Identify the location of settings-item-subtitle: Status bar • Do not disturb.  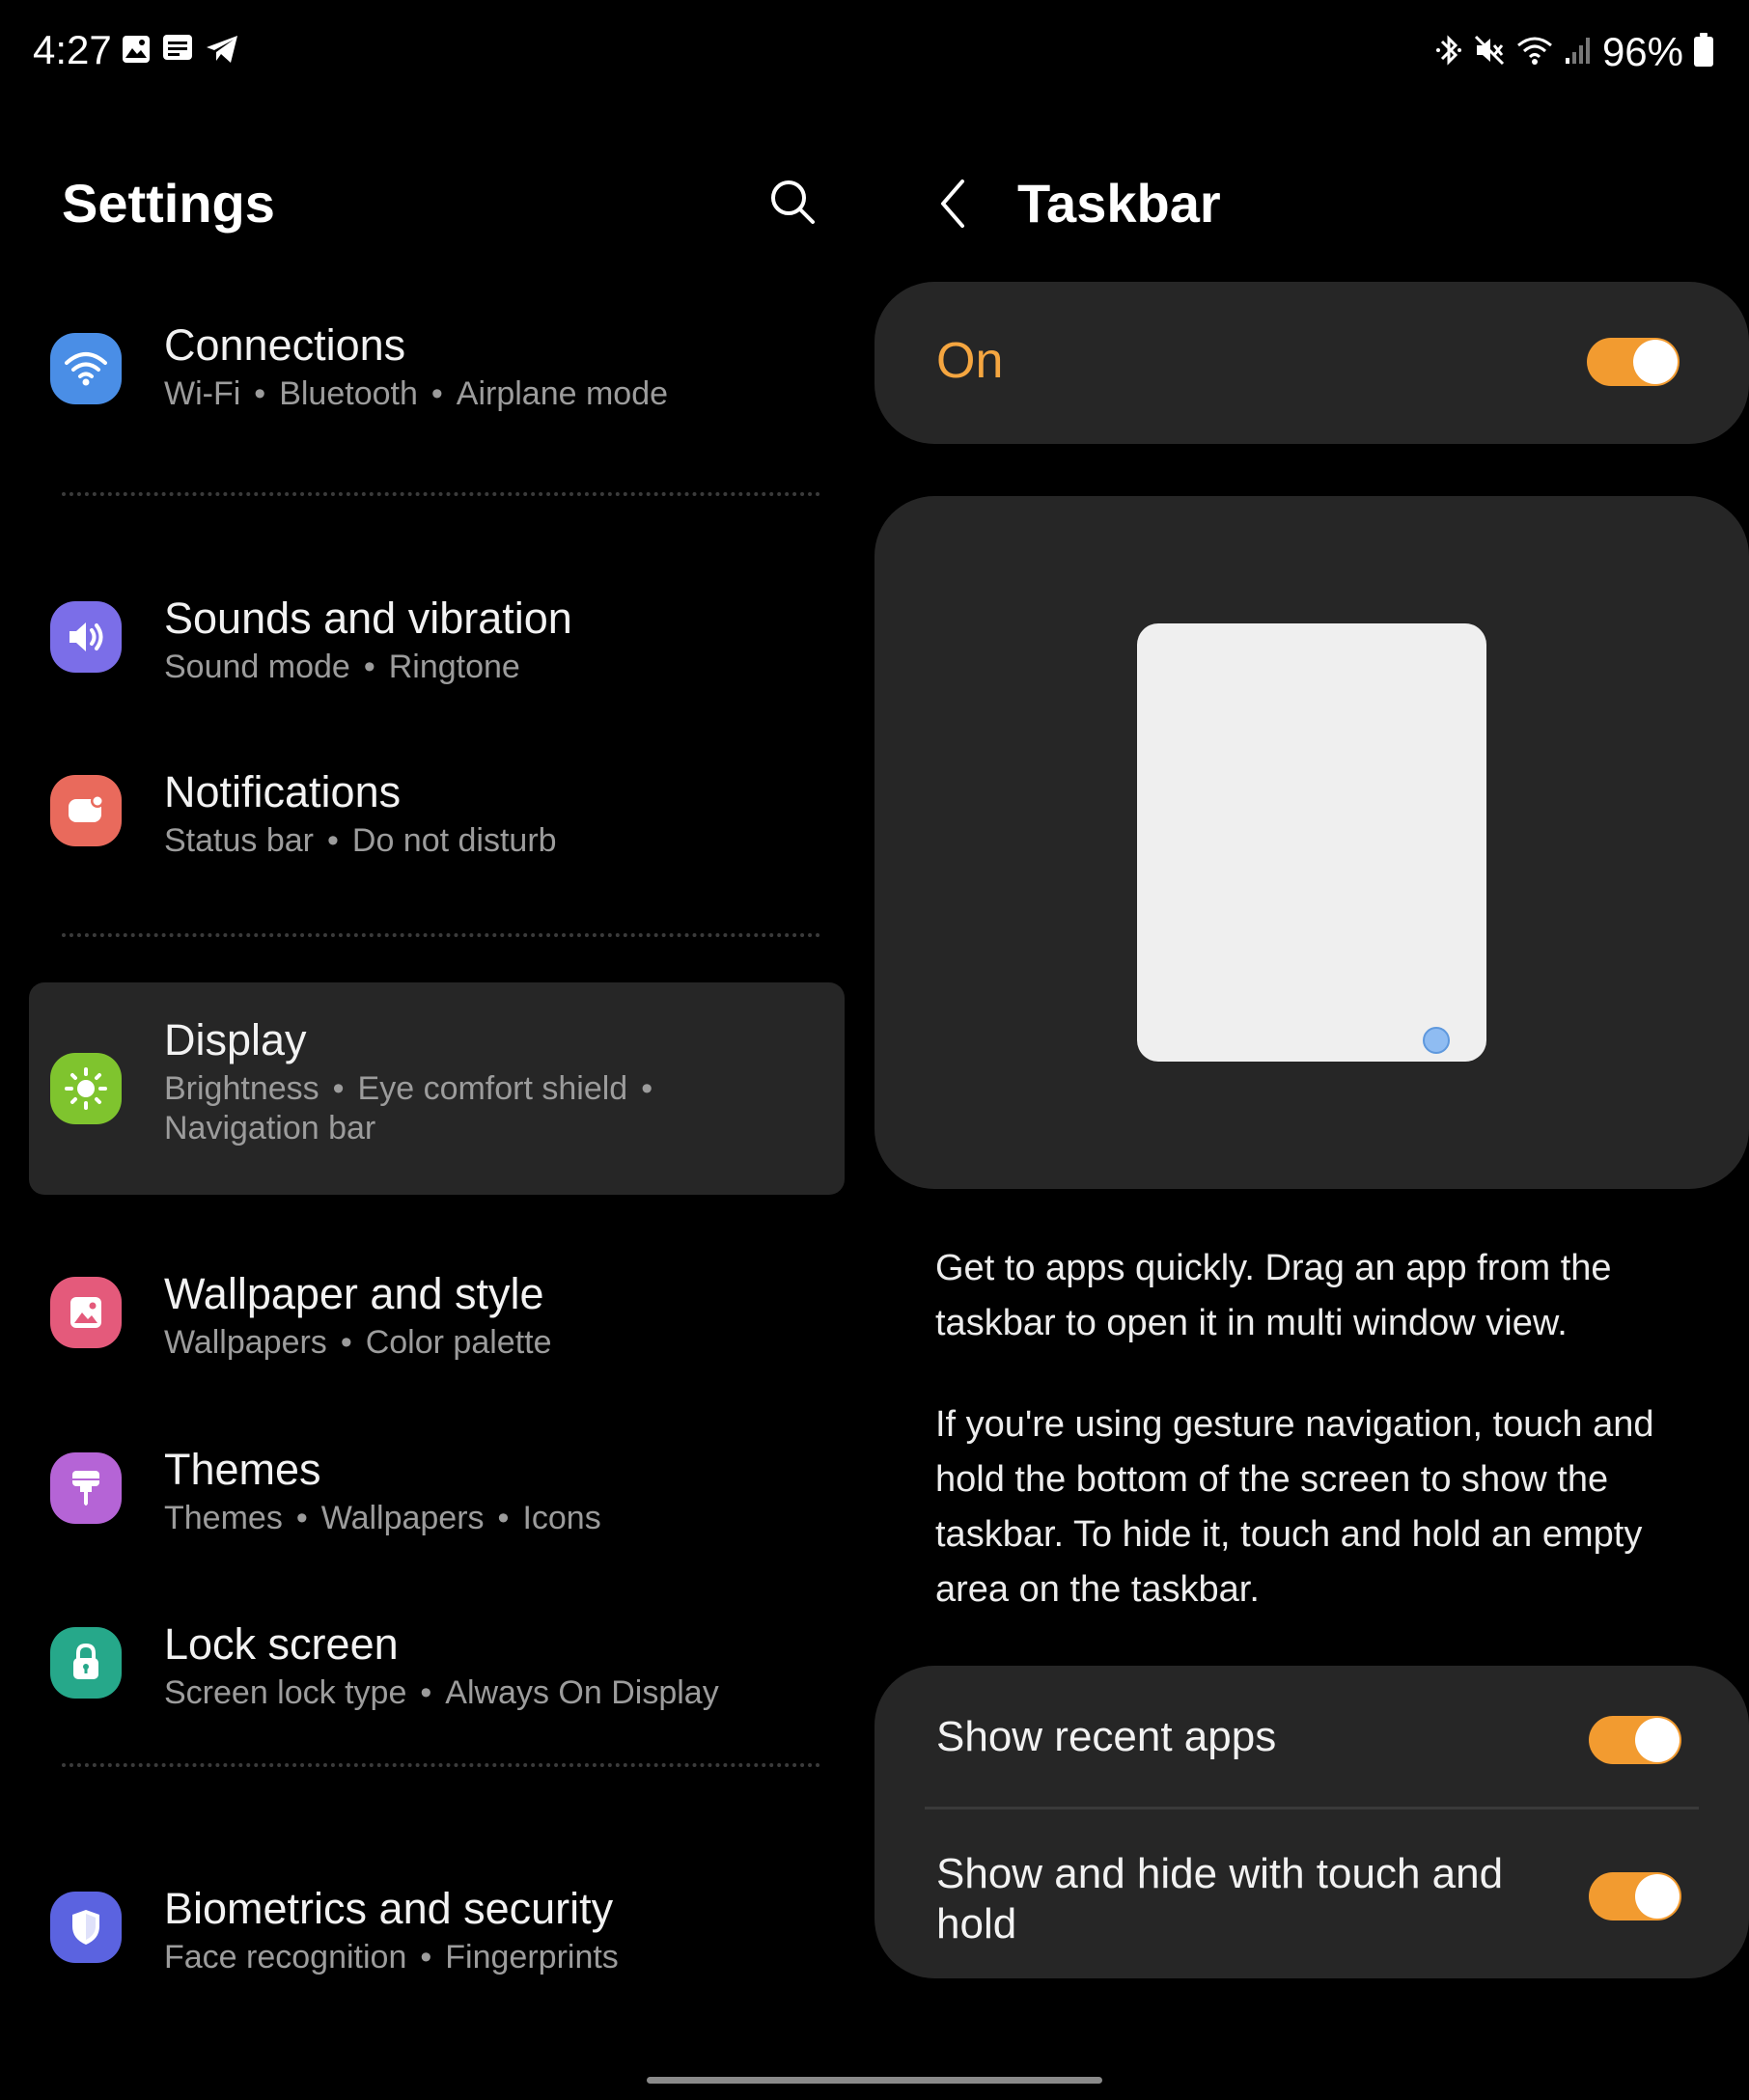
(361, 840).